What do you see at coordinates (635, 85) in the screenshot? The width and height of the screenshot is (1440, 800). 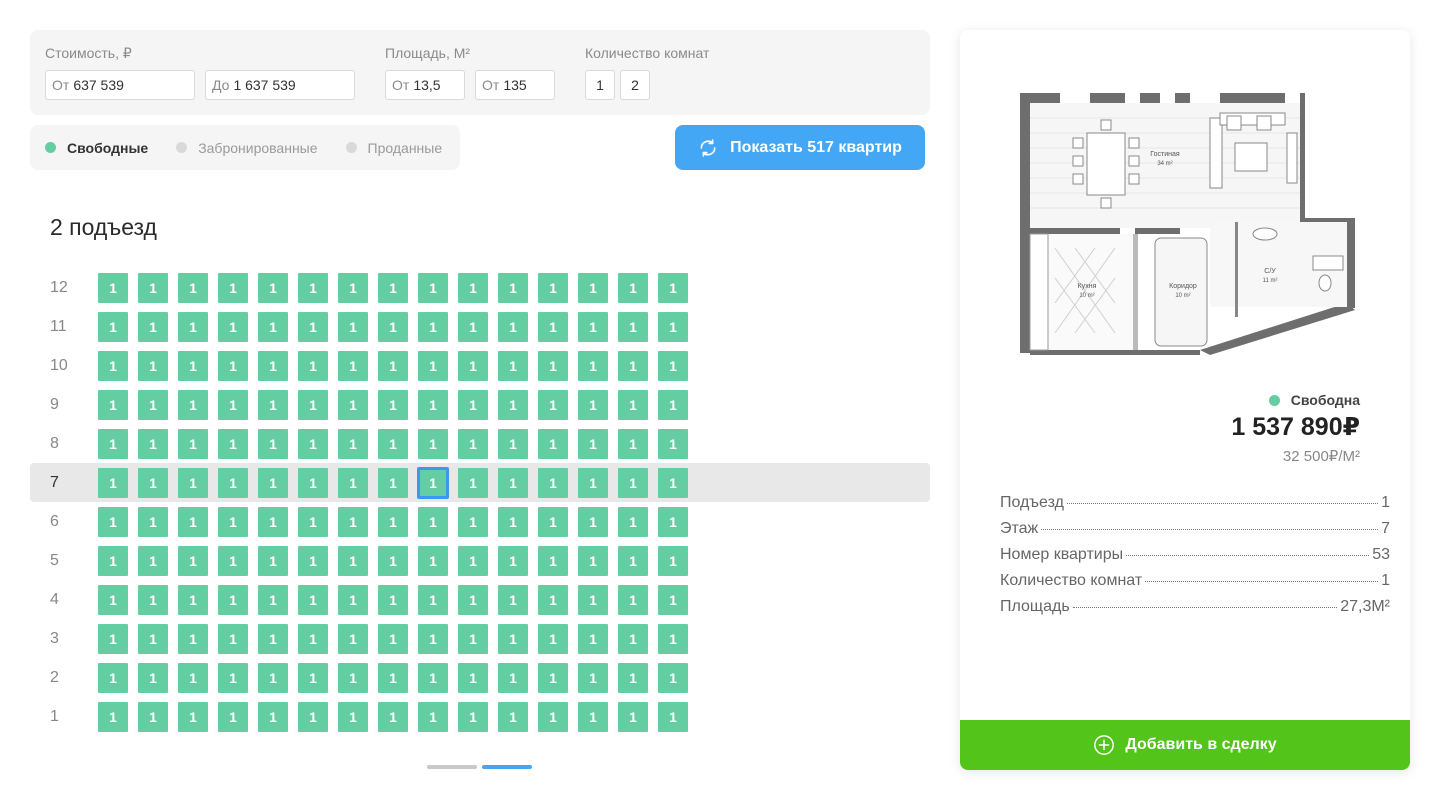 I see `rooms-option-2: 2` at bounding box center [635, 85].